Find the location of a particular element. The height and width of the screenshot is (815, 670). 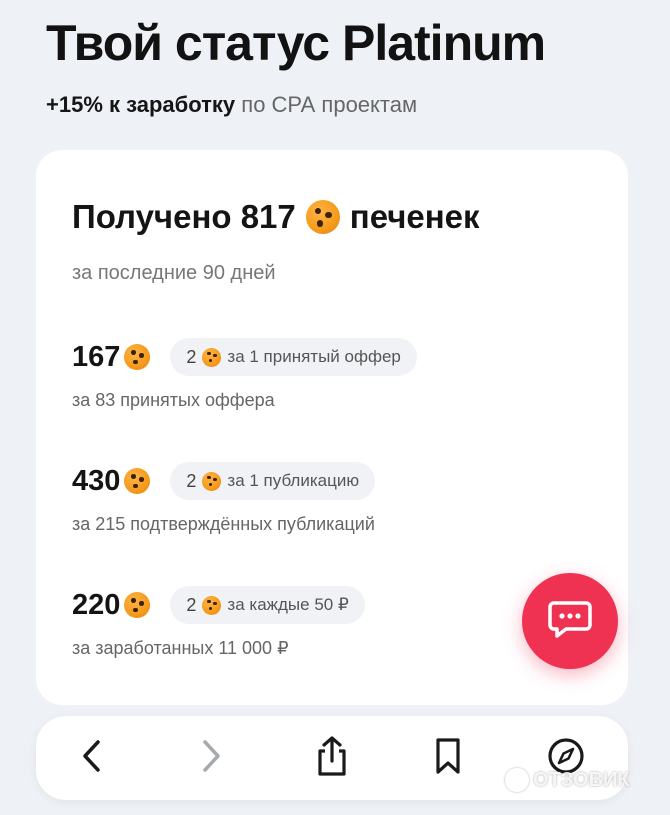

cookies-period: за последние 90 дней is located at coordinates (174, 273).